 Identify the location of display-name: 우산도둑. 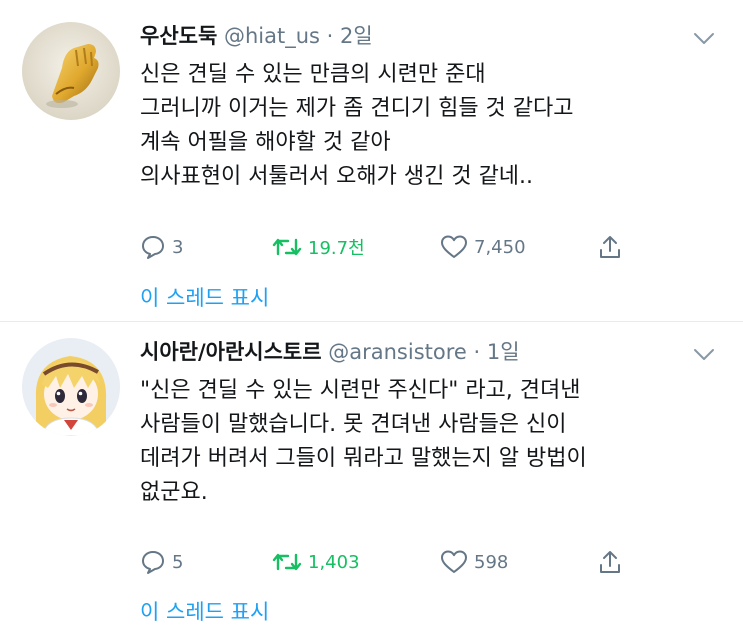
(178, 36).